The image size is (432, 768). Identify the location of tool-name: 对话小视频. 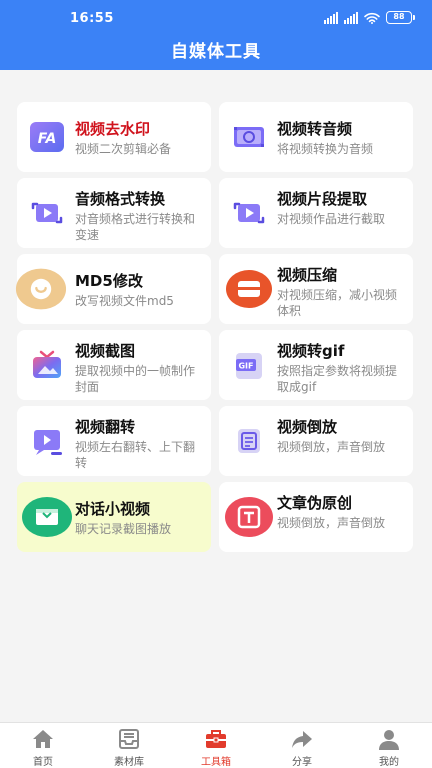
(113, 509).